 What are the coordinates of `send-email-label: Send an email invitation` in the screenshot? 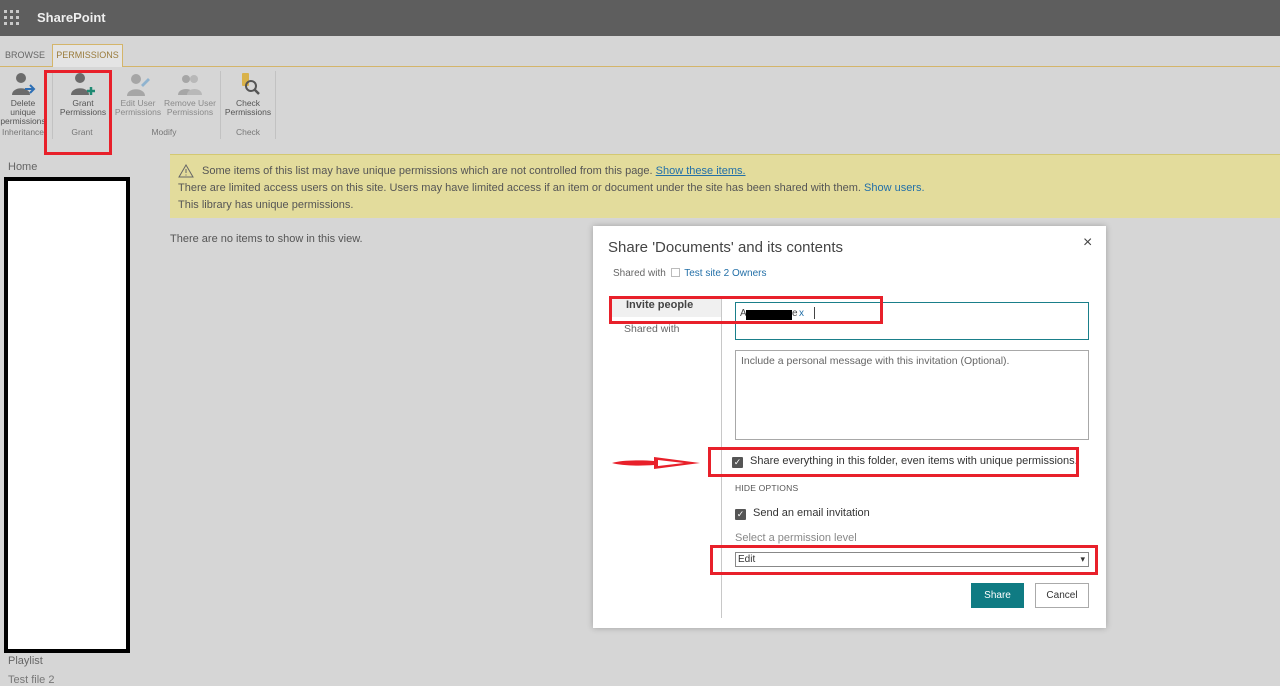 It's located at (811, 513).